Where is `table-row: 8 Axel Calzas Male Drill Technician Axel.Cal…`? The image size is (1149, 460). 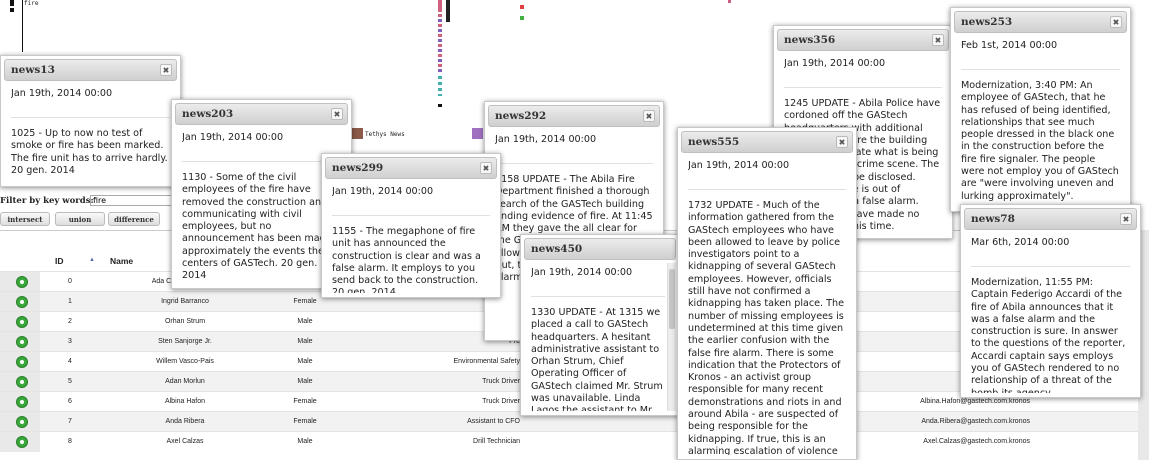 table-row: 8 Axel Calzas Male Drill Technician Axel.Cal… is located at coordinates (569, 441).